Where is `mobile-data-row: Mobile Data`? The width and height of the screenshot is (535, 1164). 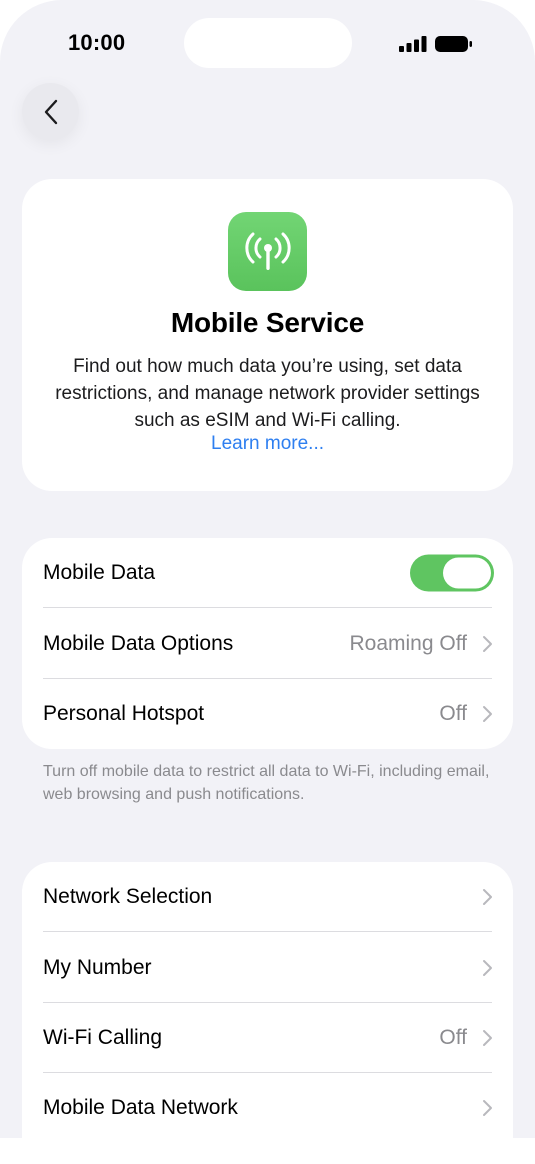
mobile-data-row: Mobile Data is located at coordinates (267, 573).